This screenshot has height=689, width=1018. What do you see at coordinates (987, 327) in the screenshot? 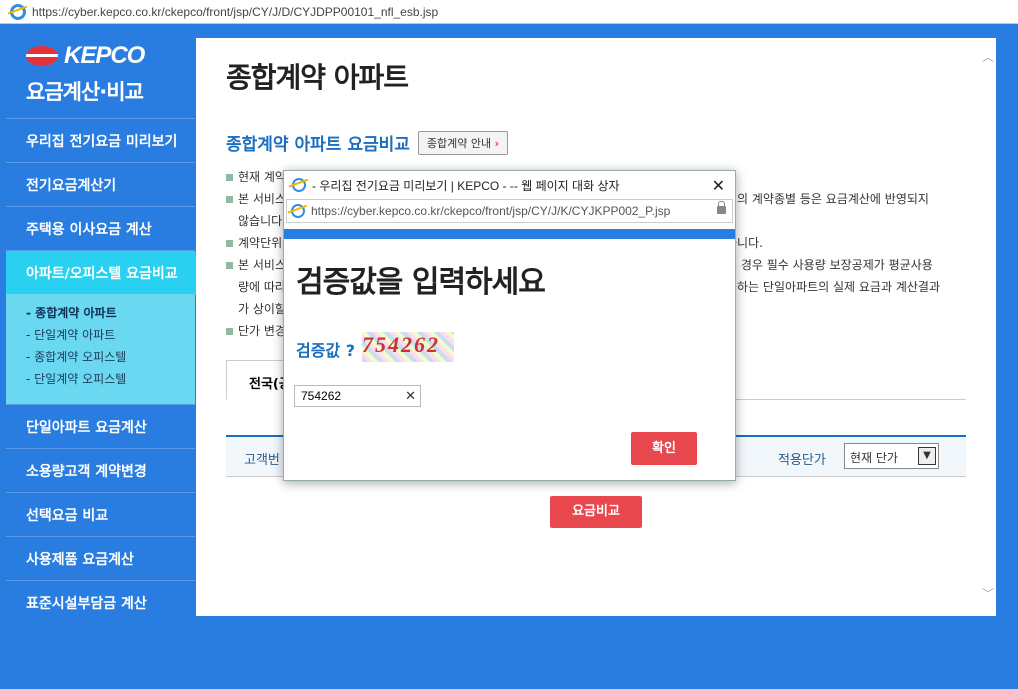
I see `scrollbar: ︿ ﹀` at bounding box center [987, 327].